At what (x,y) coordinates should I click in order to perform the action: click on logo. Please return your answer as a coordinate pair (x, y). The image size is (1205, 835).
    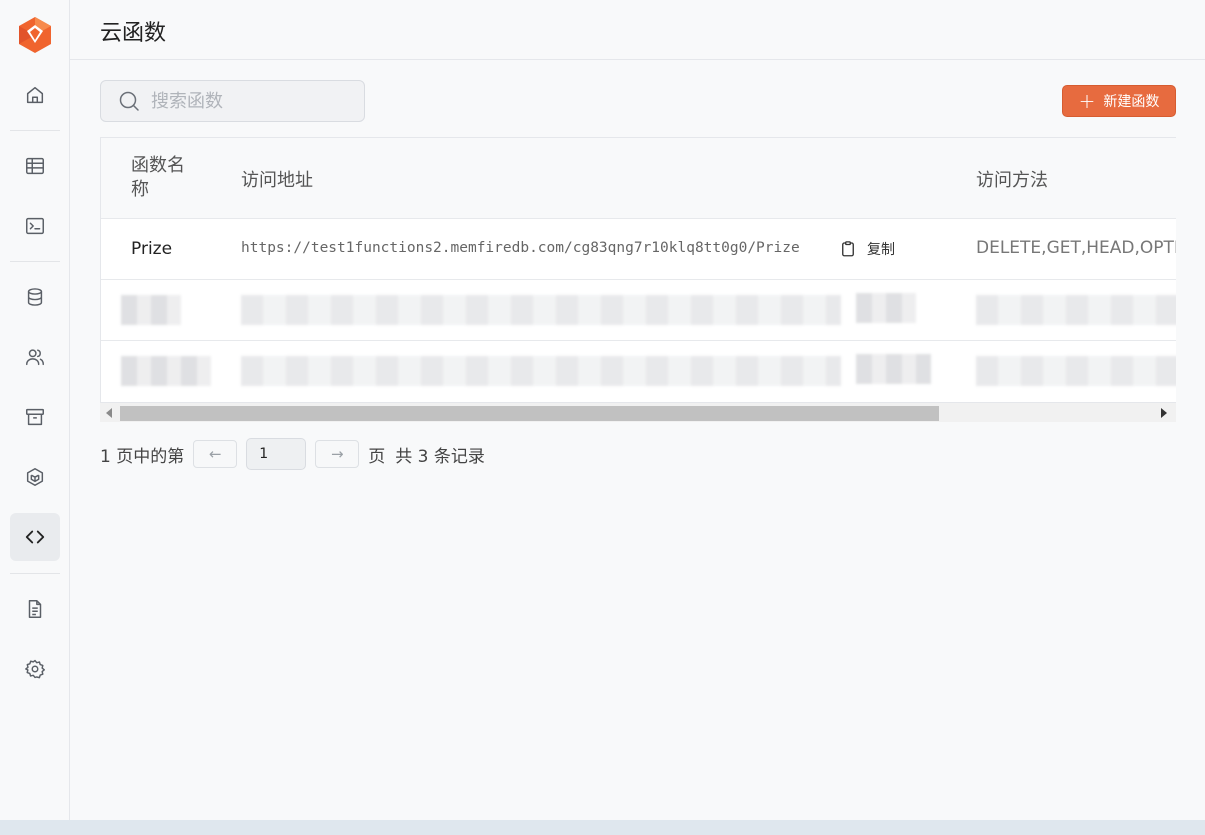
    Looking at the image, I should click on (35, 35).